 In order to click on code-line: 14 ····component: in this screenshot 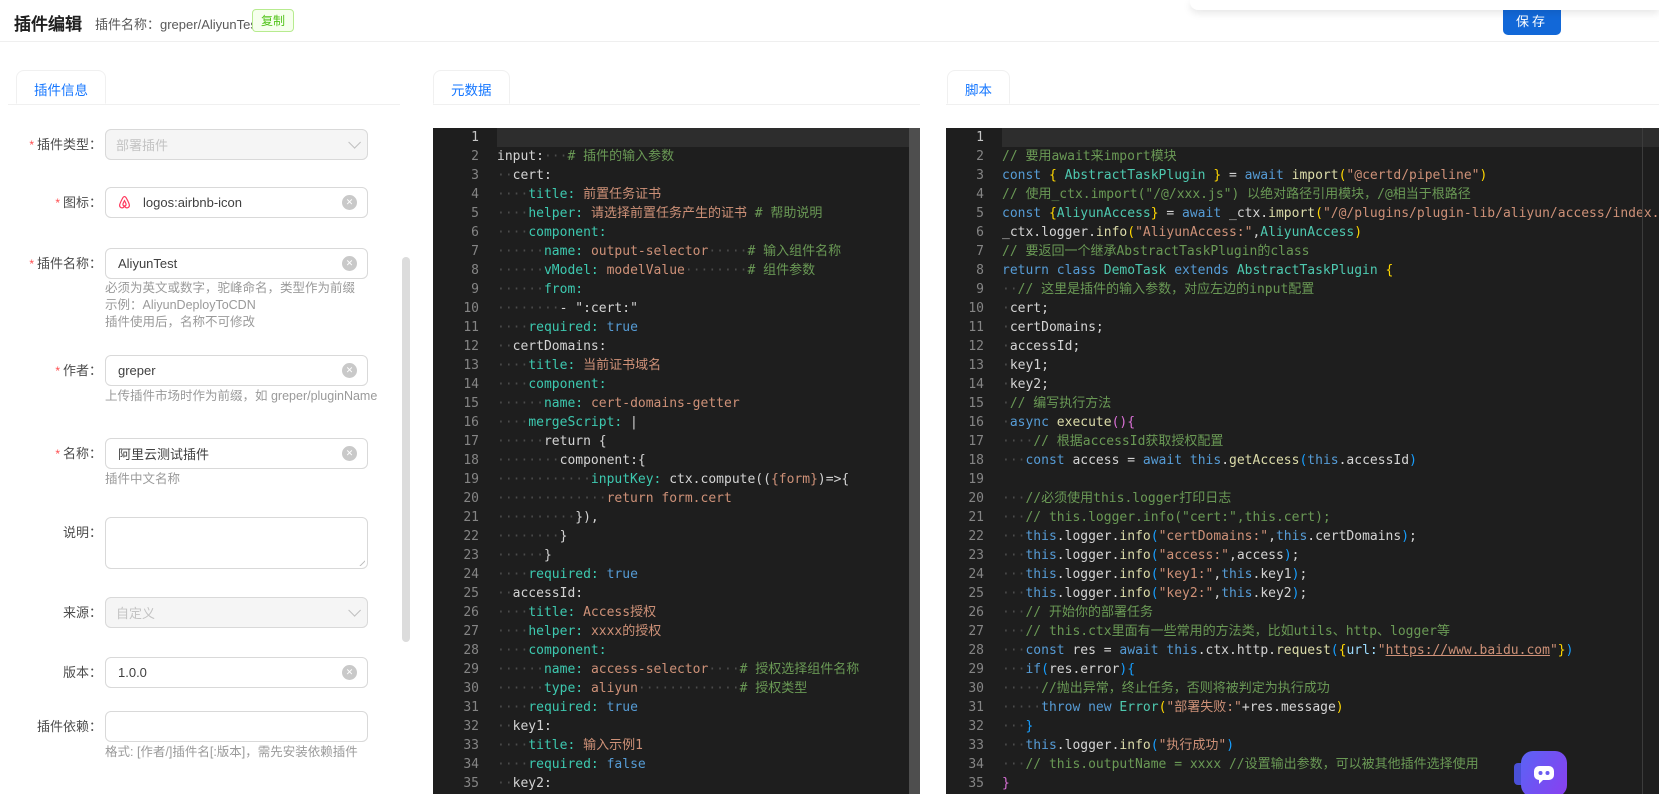, I will do `click(535, 384)`.